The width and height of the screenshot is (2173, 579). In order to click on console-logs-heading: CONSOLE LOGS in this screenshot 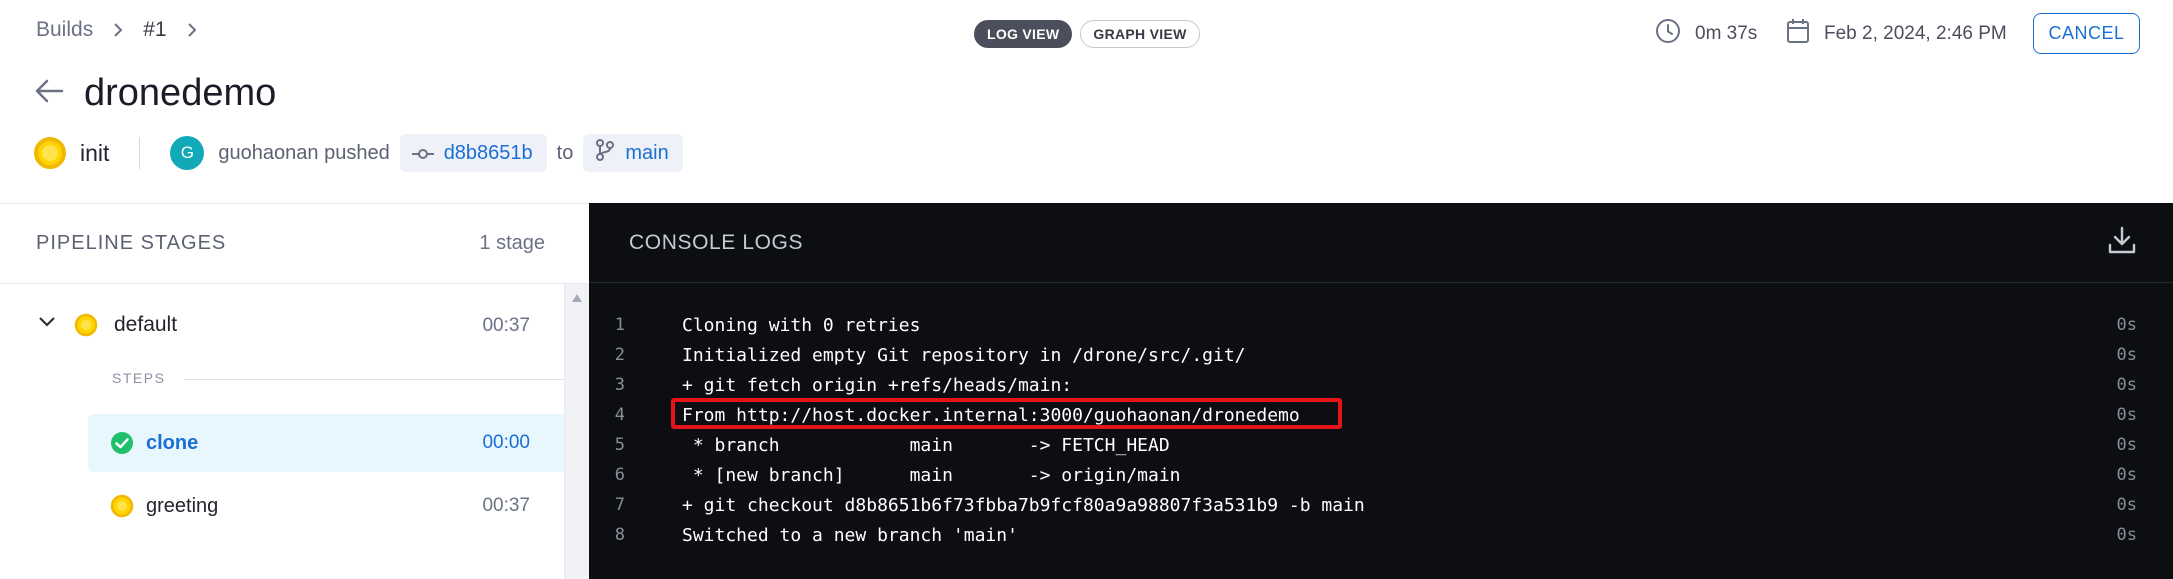, I will do `click(716, 242)`.